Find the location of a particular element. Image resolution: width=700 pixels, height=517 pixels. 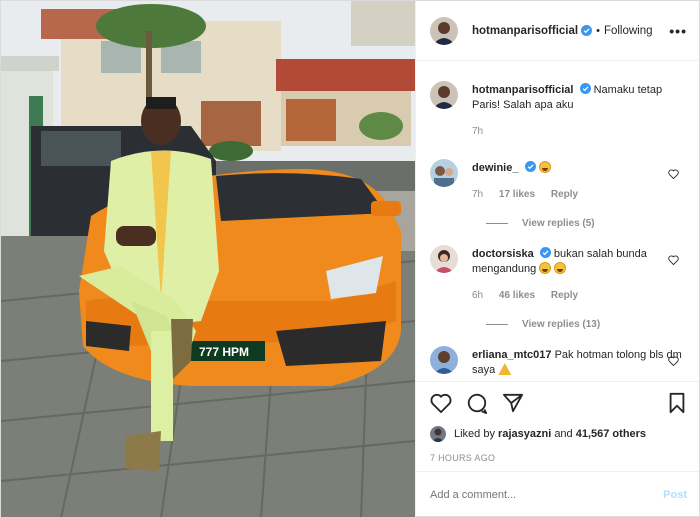

liked-by-others: 41,567 others is located at coordinates (611, 434).